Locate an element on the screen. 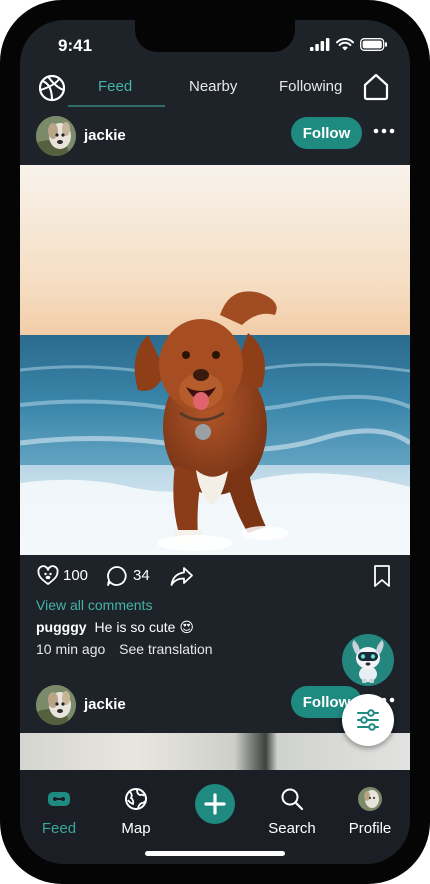 The height and width of the screenshot is (884, 430). sliders-icon is located at coordinates (368, 720).